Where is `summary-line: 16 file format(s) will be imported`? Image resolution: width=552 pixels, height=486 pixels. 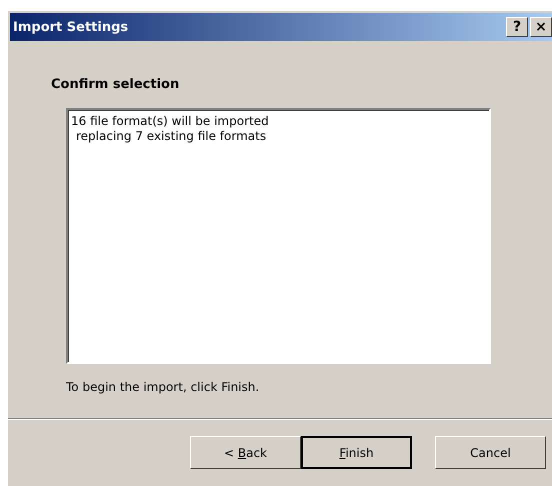 summary-line: 16 file format(s) will be imported is located at coordinates (170, 121).